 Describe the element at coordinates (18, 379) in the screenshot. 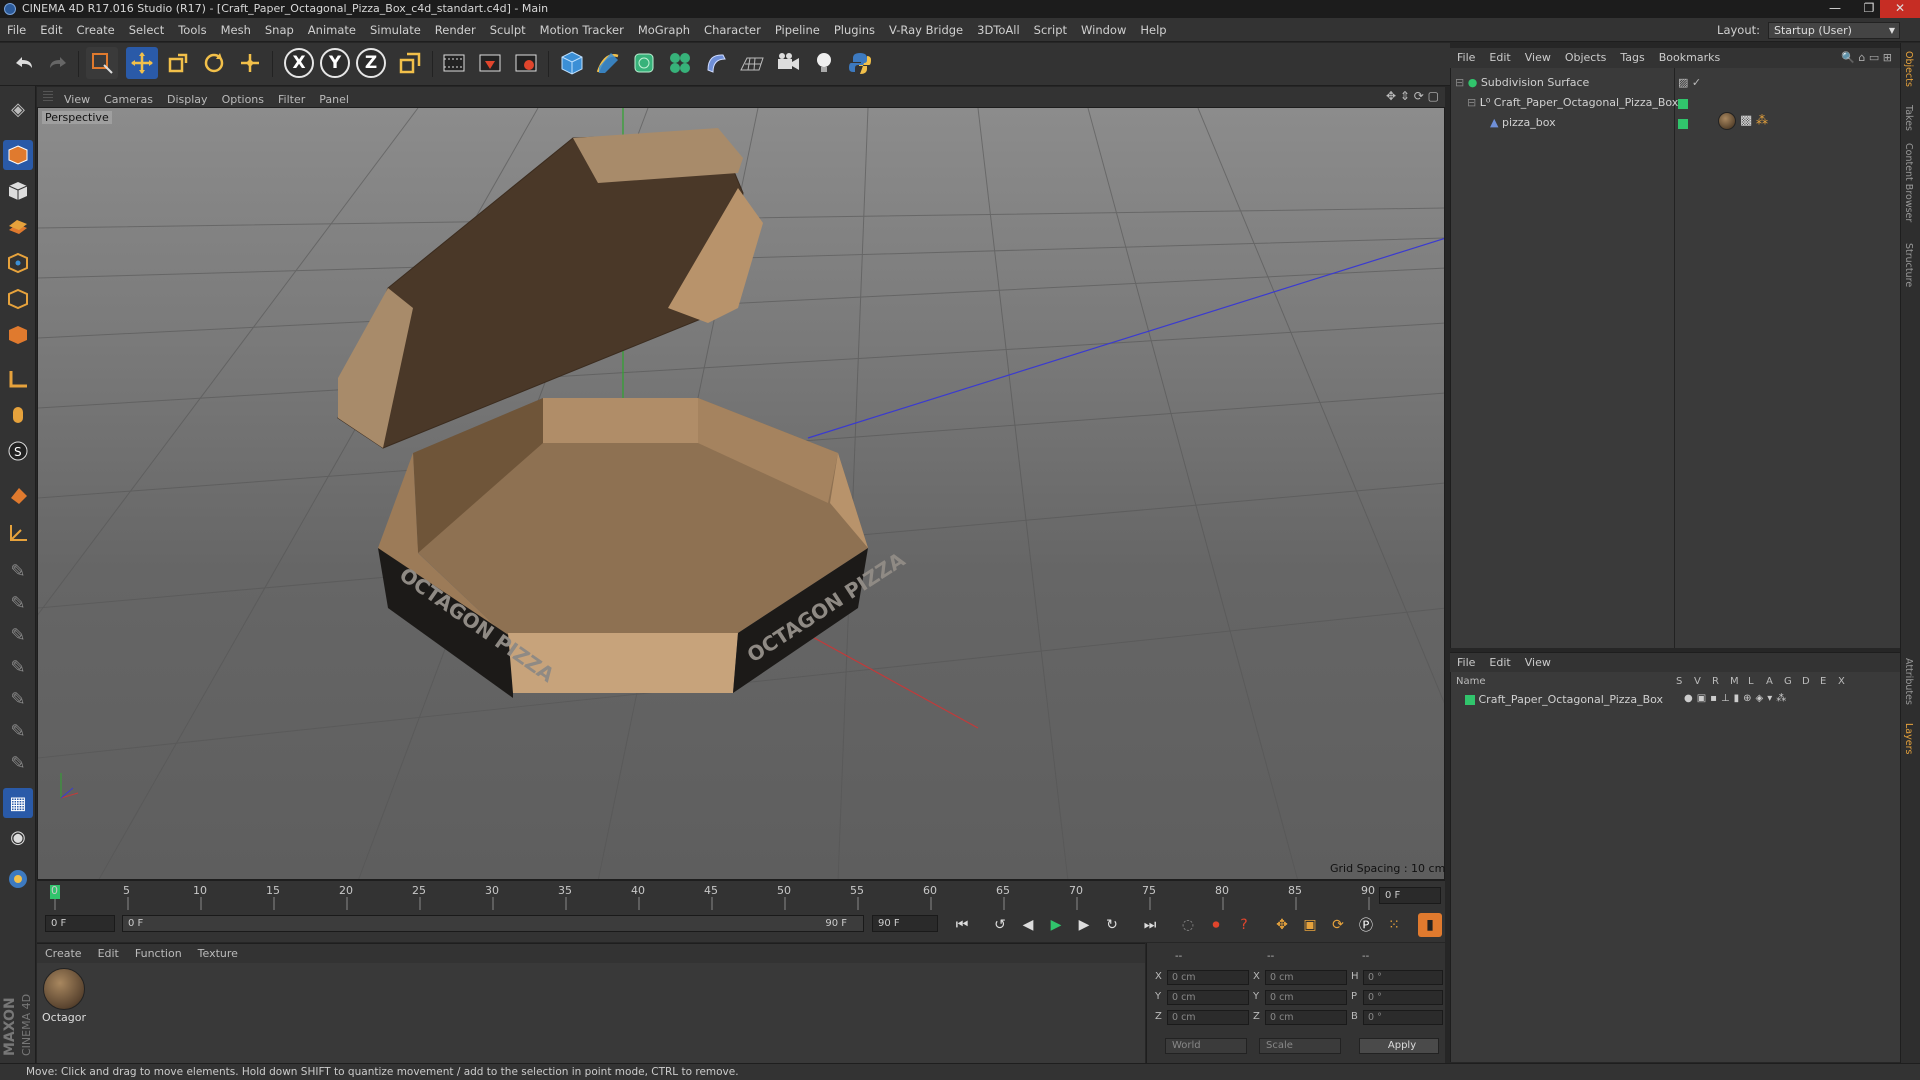

I see `axis-mode-icon` at that location.